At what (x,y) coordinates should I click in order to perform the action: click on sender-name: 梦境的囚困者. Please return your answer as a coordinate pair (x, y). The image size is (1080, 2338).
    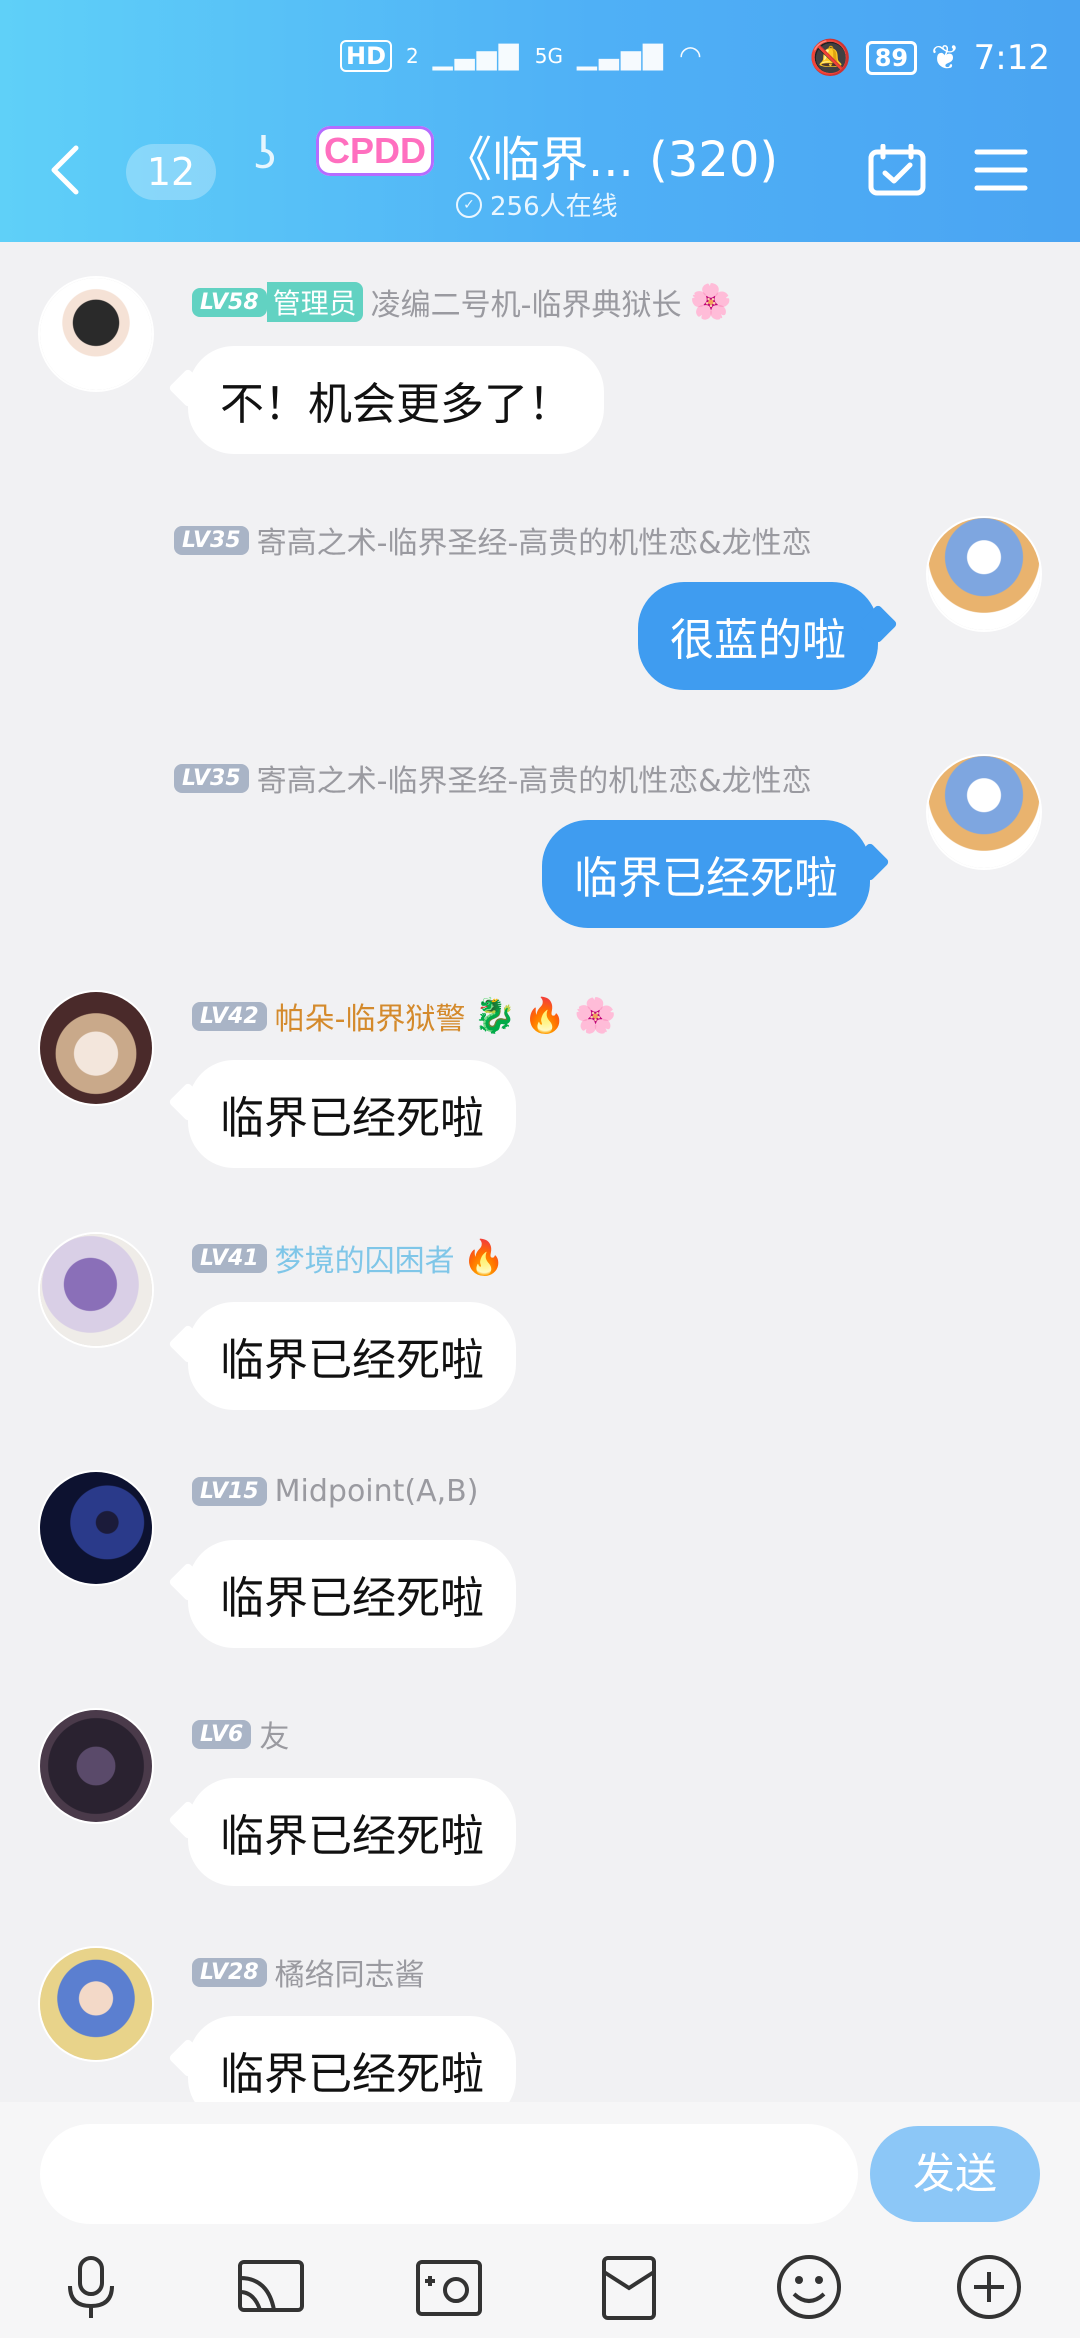
    Looking at the image, I should click on (365, 1258).